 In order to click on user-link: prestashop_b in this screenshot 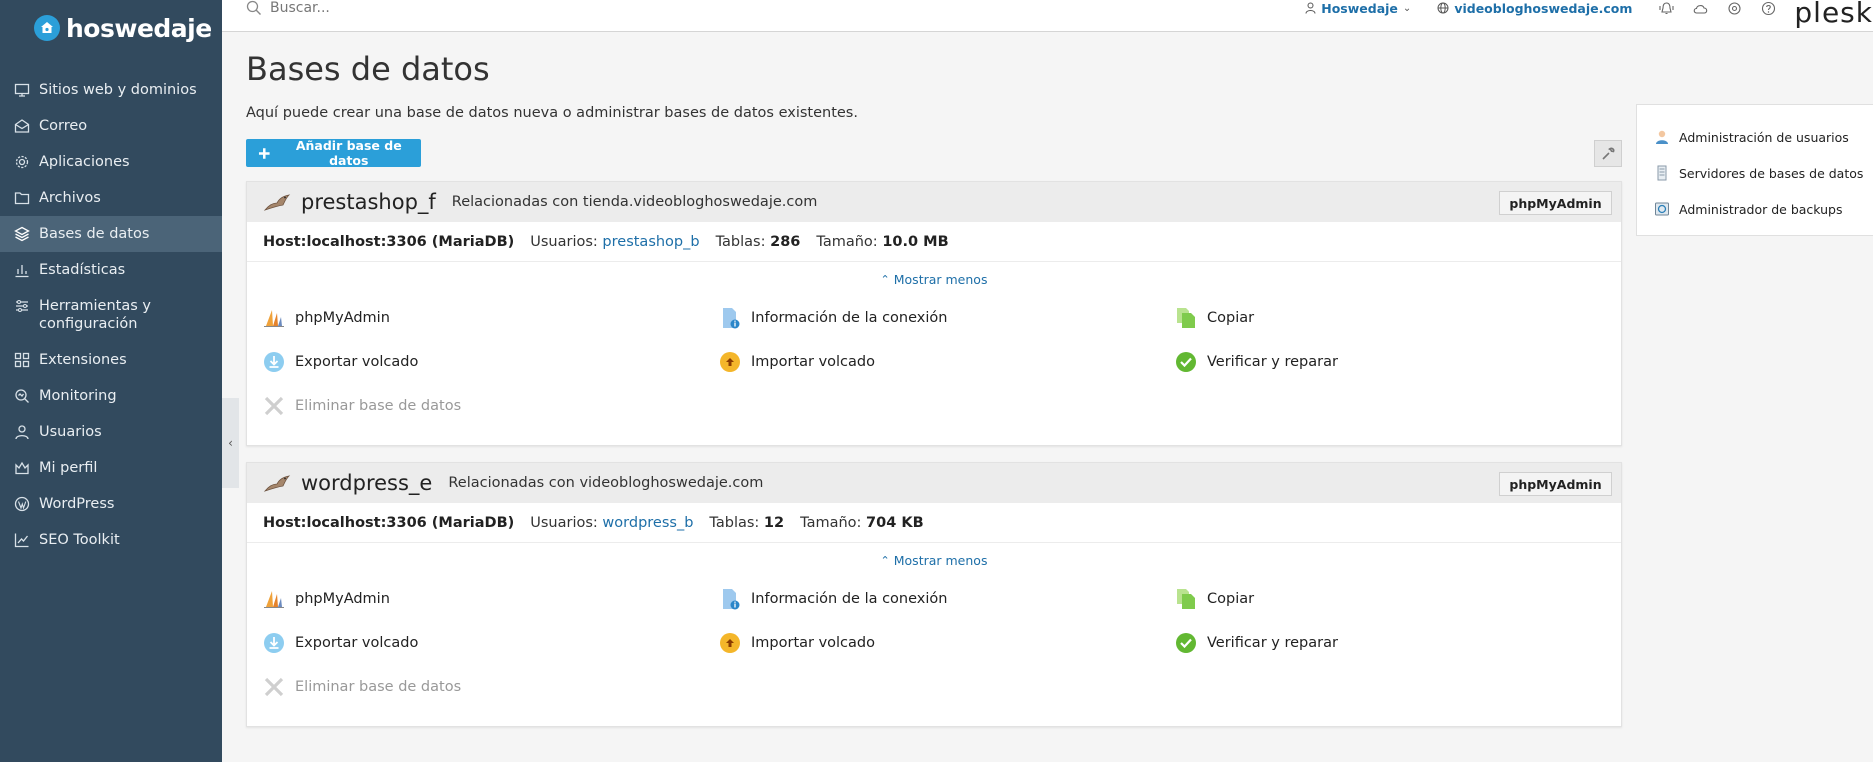, I will do `click(650, 242)`.